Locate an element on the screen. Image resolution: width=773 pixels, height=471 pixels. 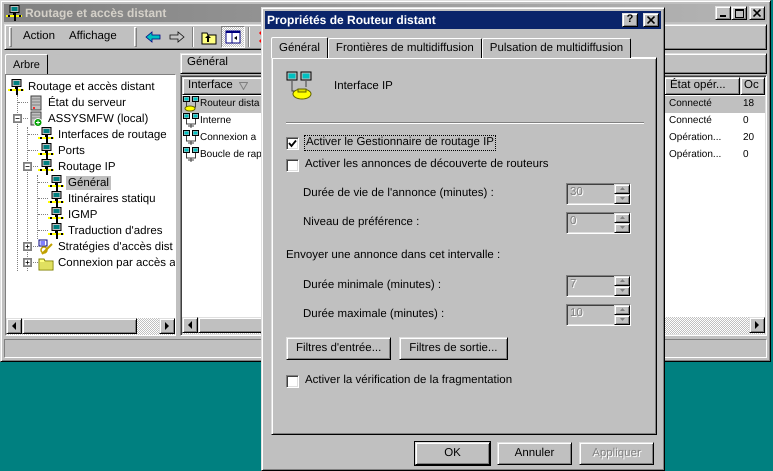
number-field: 30 is located at coordinates (598, 193).